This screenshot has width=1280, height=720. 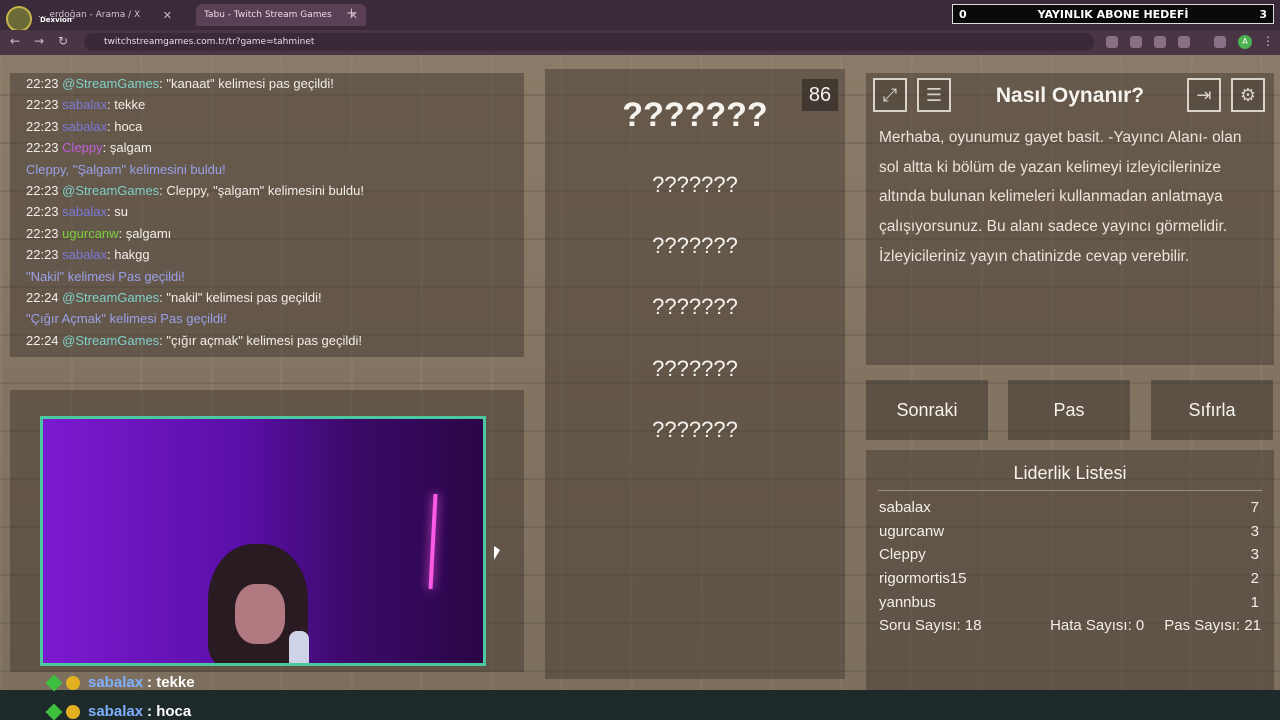 I want to click on tab-tabu-game: Tabu - Twitch Stream Games ✕, so click(x=281, y=15).